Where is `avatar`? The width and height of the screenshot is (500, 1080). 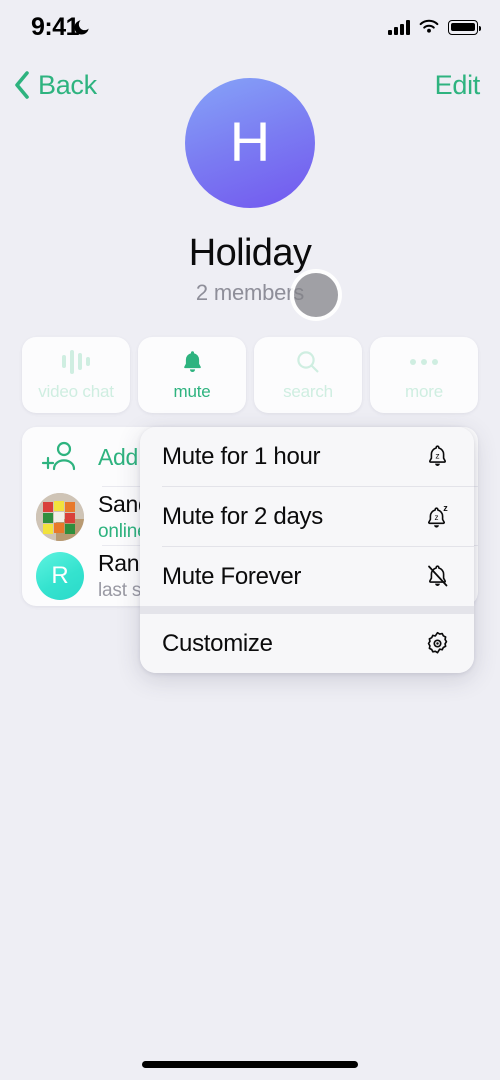
avatar is located at coordinates (60, 516).